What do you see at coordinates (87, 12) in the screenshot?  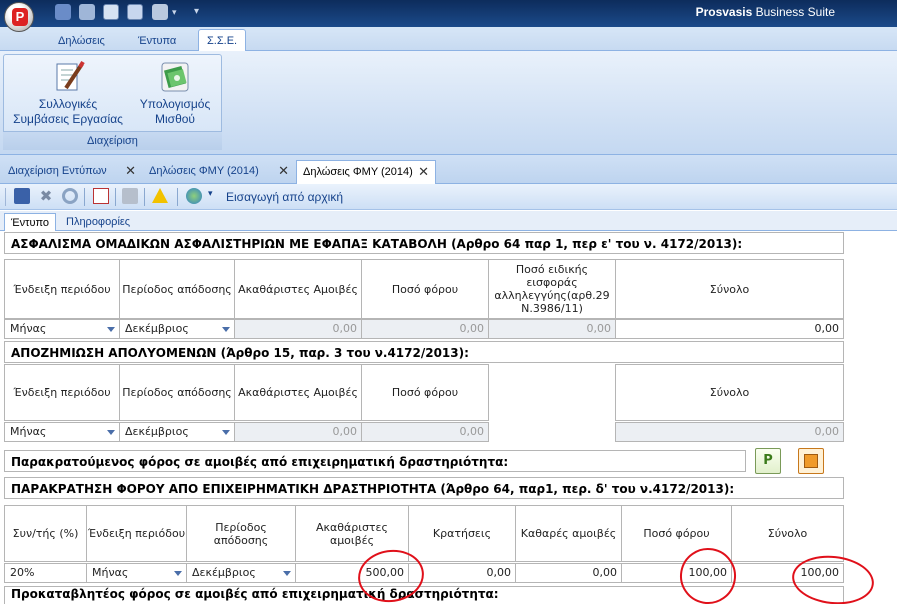 I see `database-icon` at bounding box center [87, 12].